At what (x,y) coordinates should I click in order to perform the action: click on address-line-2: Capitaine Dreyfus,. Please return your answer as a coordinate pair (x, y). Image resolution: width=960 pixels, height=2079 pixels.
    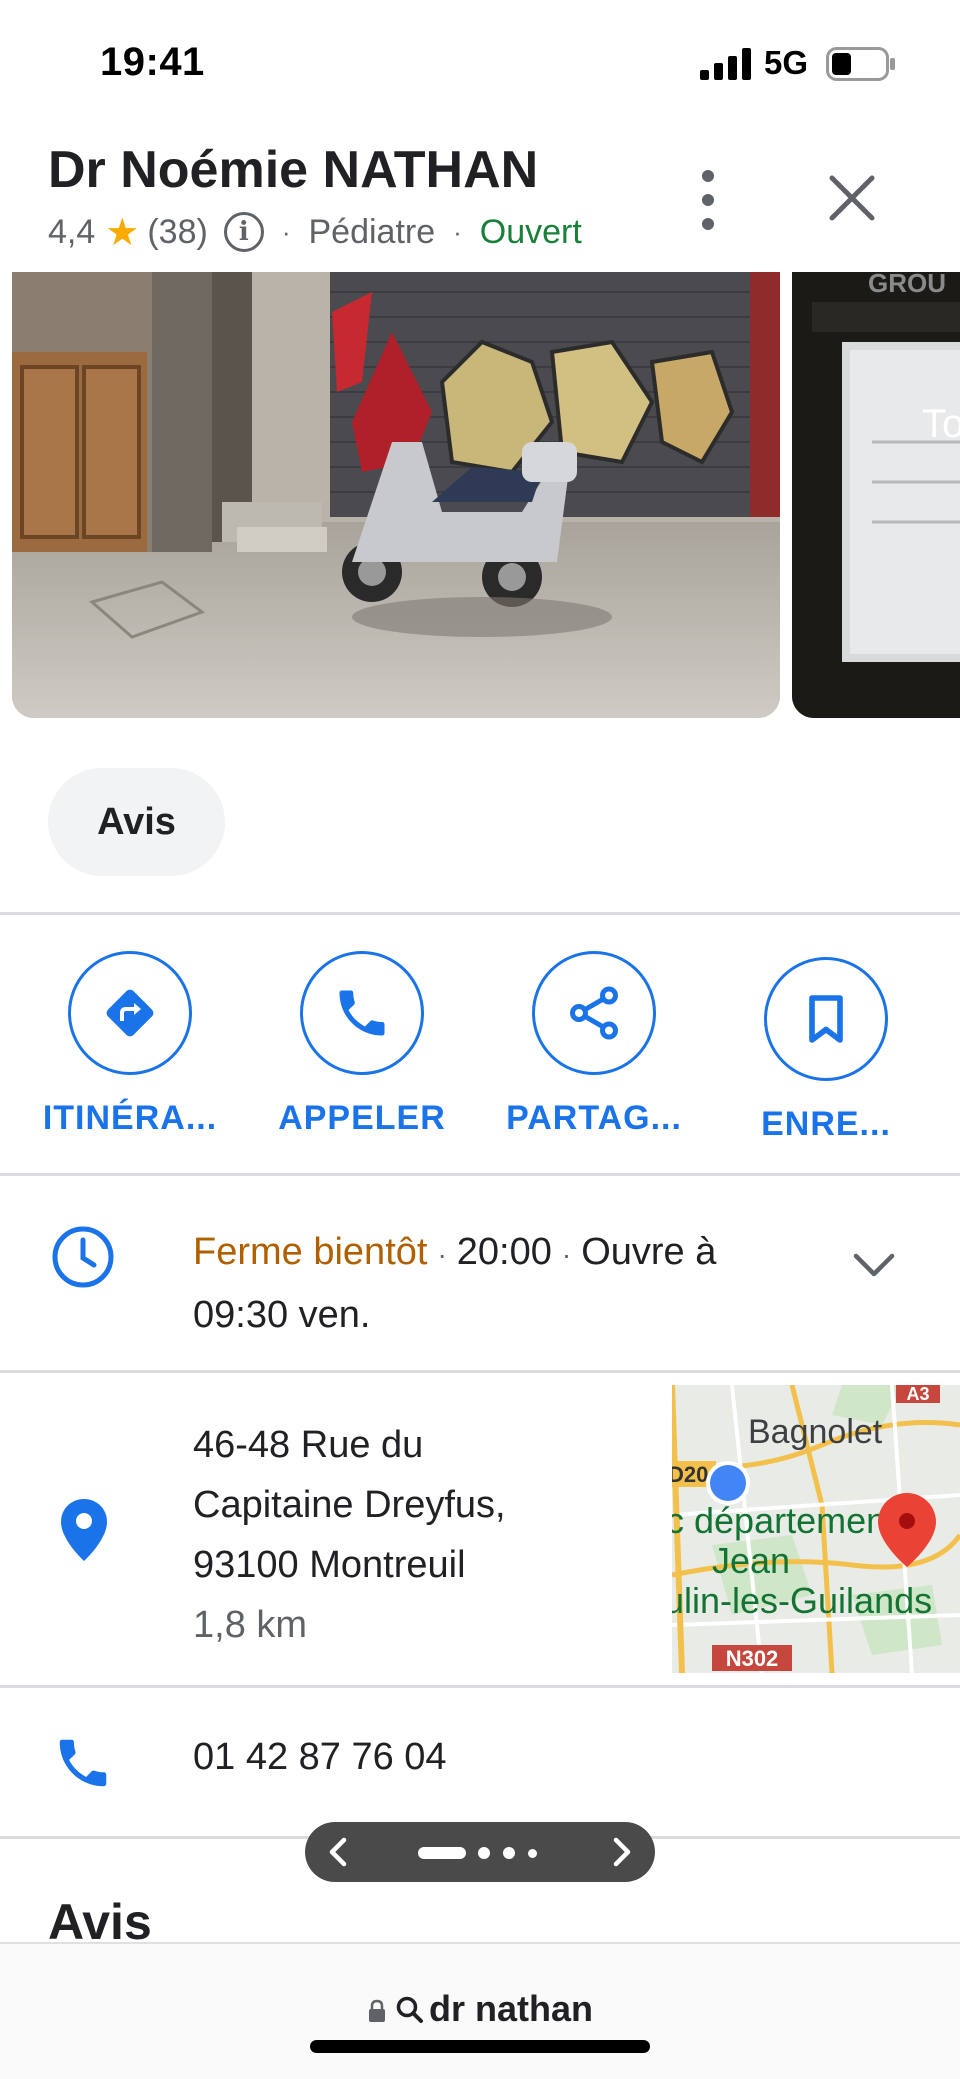
    Looking at the image, I should click on (349, 1505).